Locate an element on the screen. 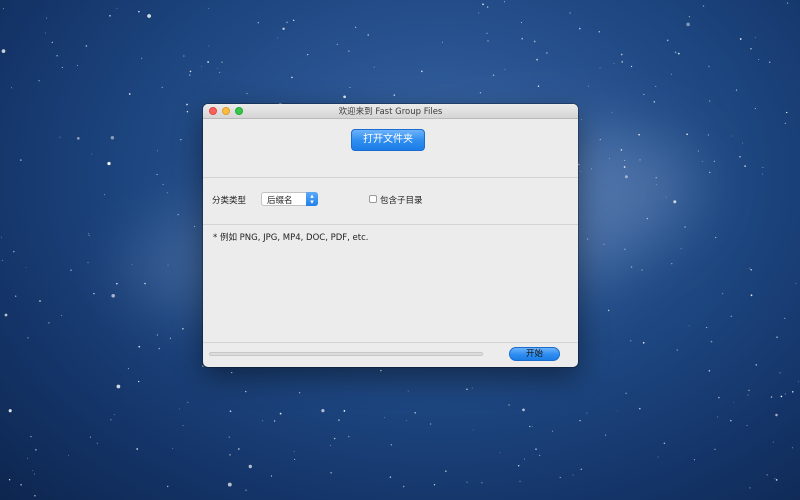 The image size is (800, 500). start-button: 开始 is located at coordinates (534, 354).